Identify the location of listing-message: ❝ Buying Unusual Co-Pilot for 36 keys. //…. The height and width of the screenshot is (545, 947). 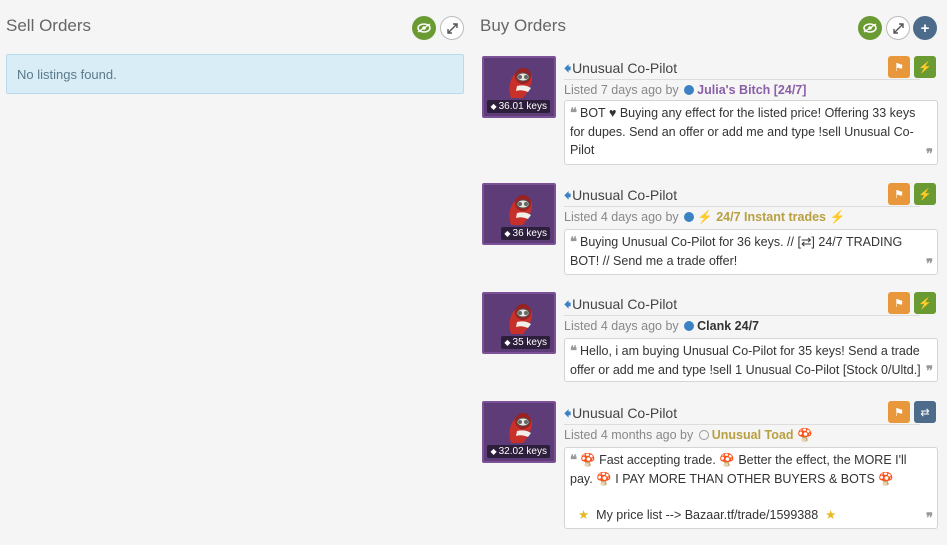
(751, 252).